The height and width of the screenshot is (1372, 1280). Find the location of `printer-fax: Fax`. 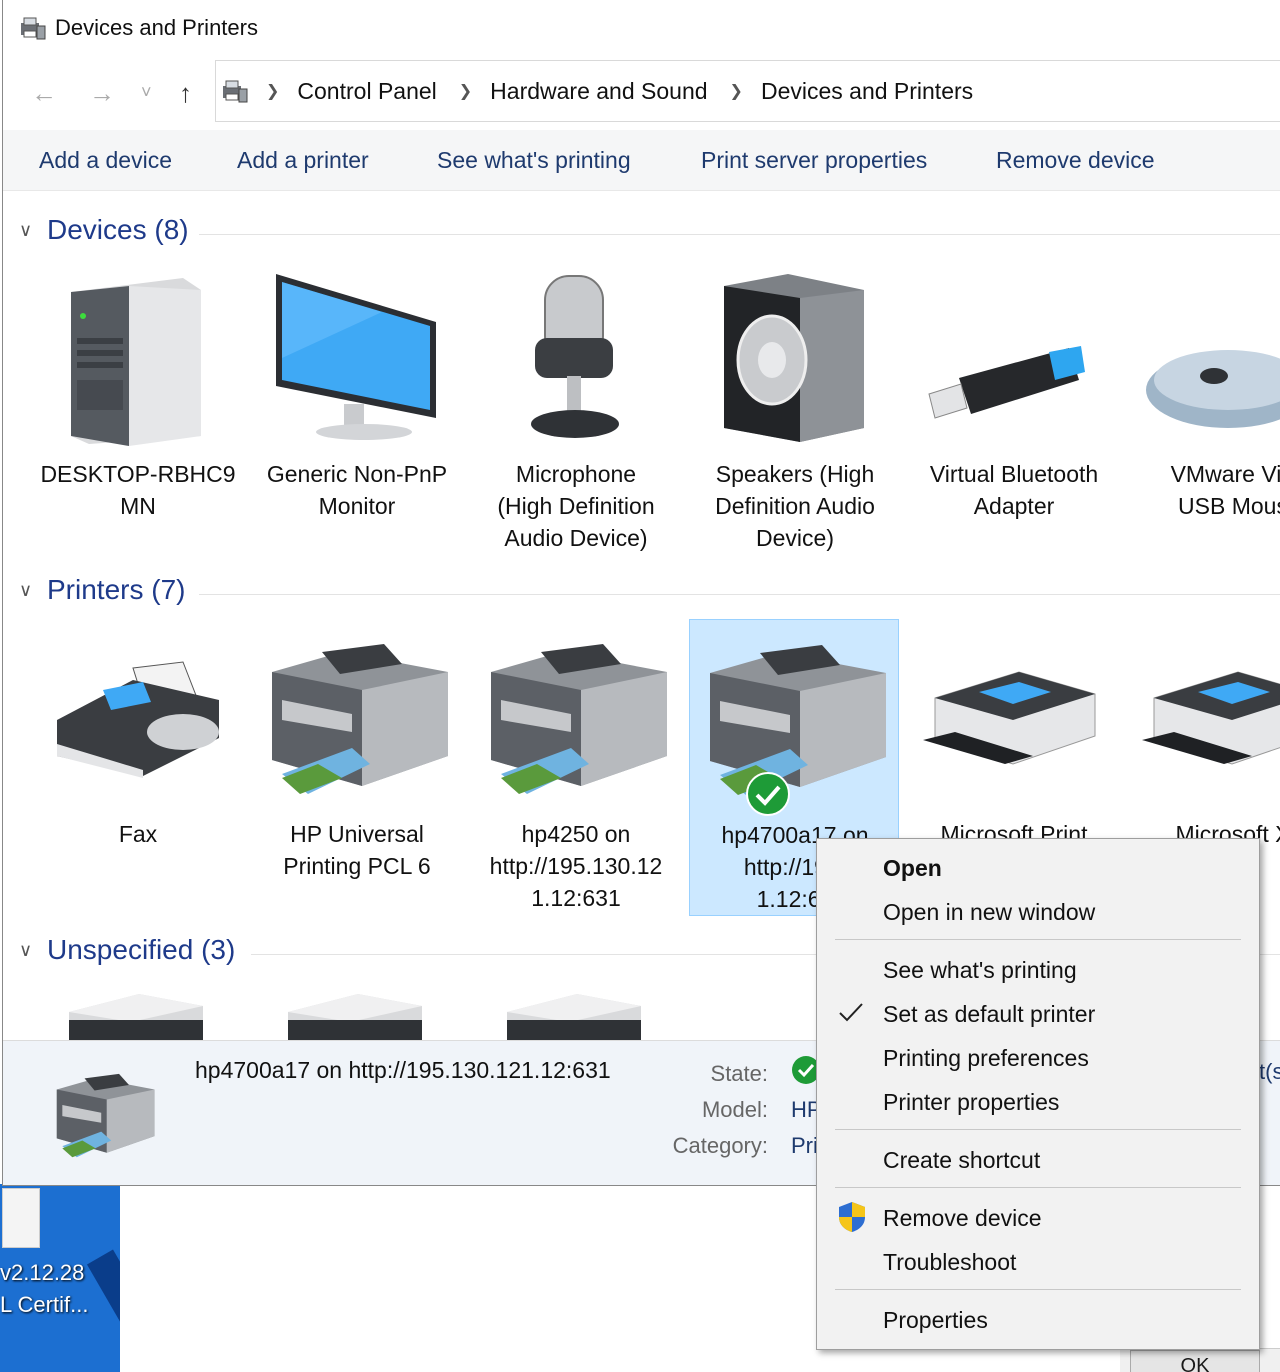

printer-fax: Fax is located at coordinates (138, 773).